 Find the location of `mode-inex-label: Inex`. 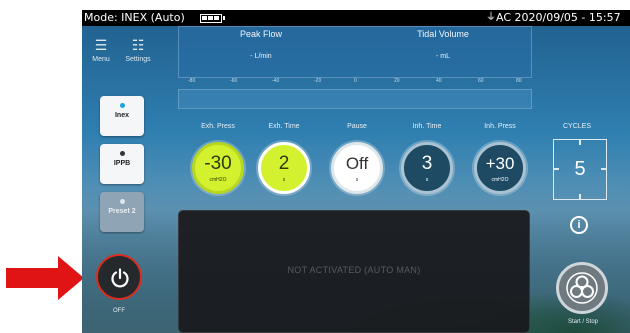

mode-inex-label: Inex is located at coordinates (121, 115).